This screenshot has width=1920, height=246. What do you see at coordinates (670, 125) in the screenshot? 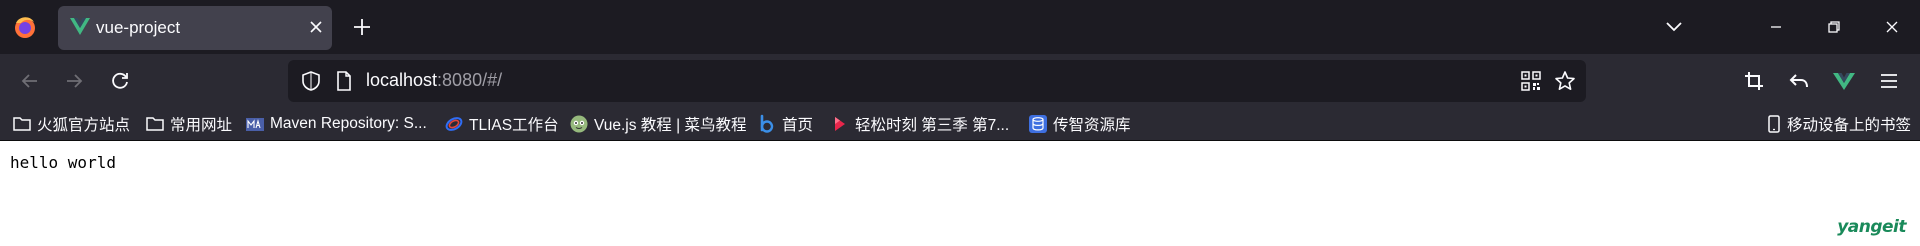
I see `bookmark-label: Vue.js 教程 | 菜鸟教程` at bounding box center [670, 125].